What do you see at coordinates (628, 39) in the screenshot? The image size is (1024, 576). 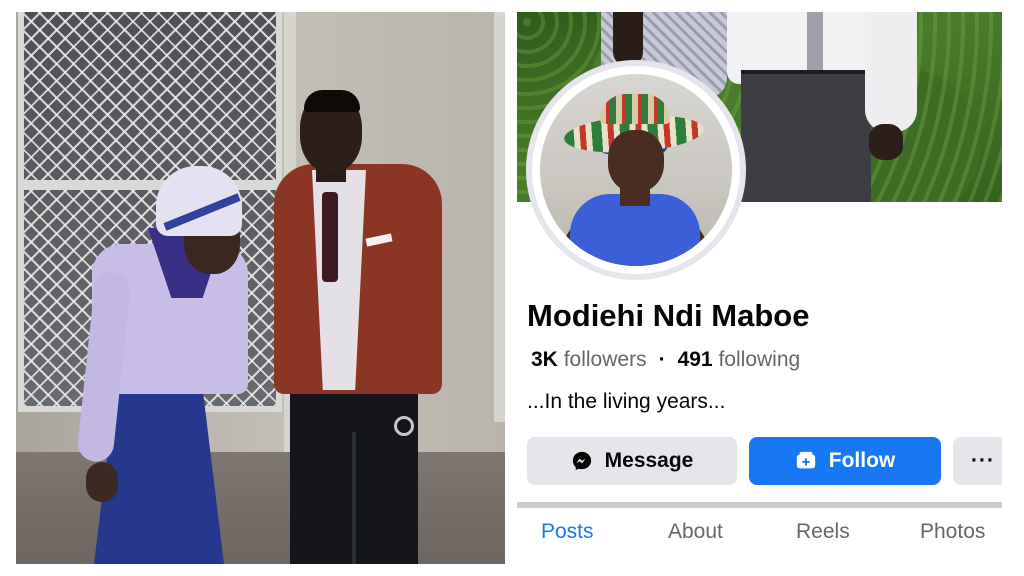 I see `cover-person-arm` at bounding box center [628, 39].